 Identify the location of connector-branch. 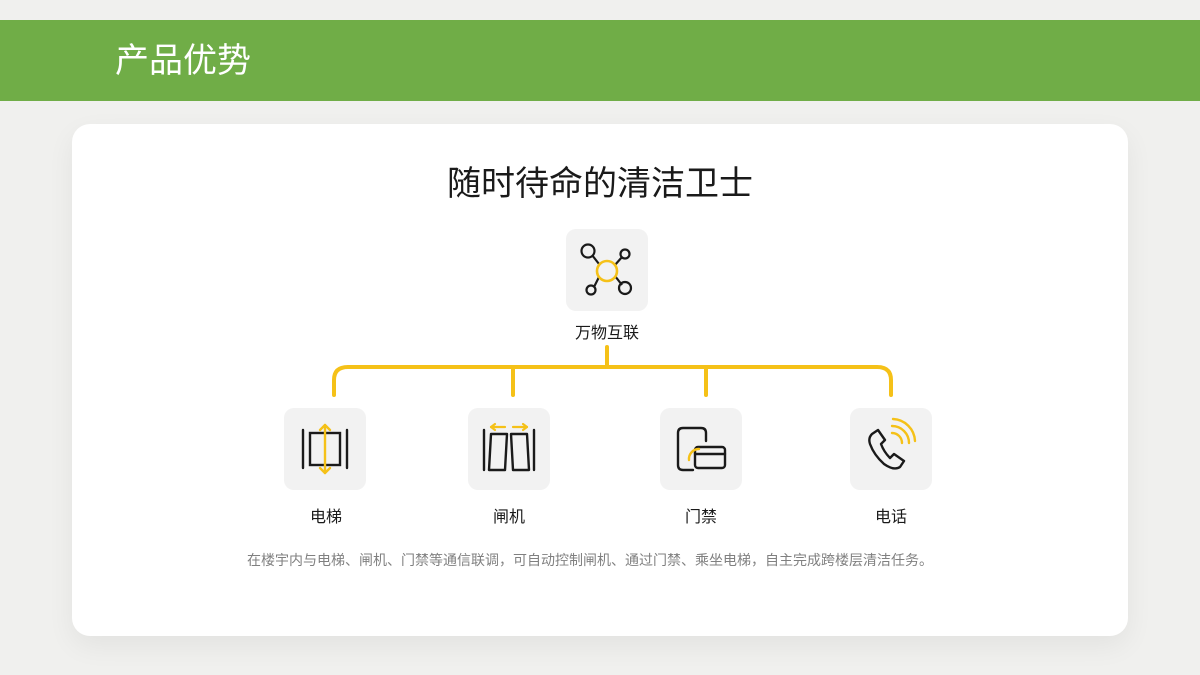
(612, 381).